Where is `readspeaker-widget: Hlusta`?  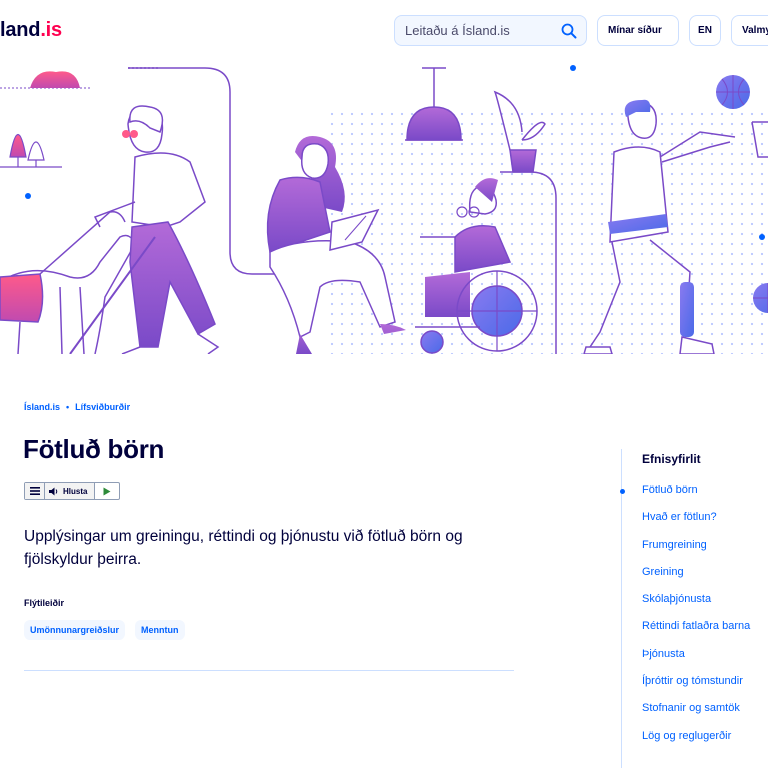
readspeaker-widget: Hlusta is located at coordinates (72, 491).